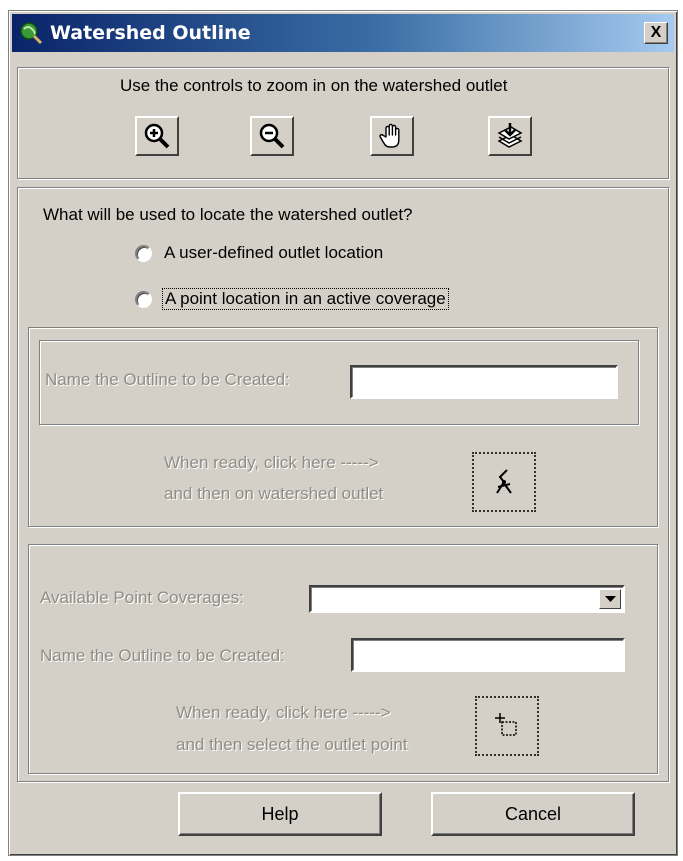 This screenshot has width=683, height=861. I want to click on help-button: Help, so click(280, 814).